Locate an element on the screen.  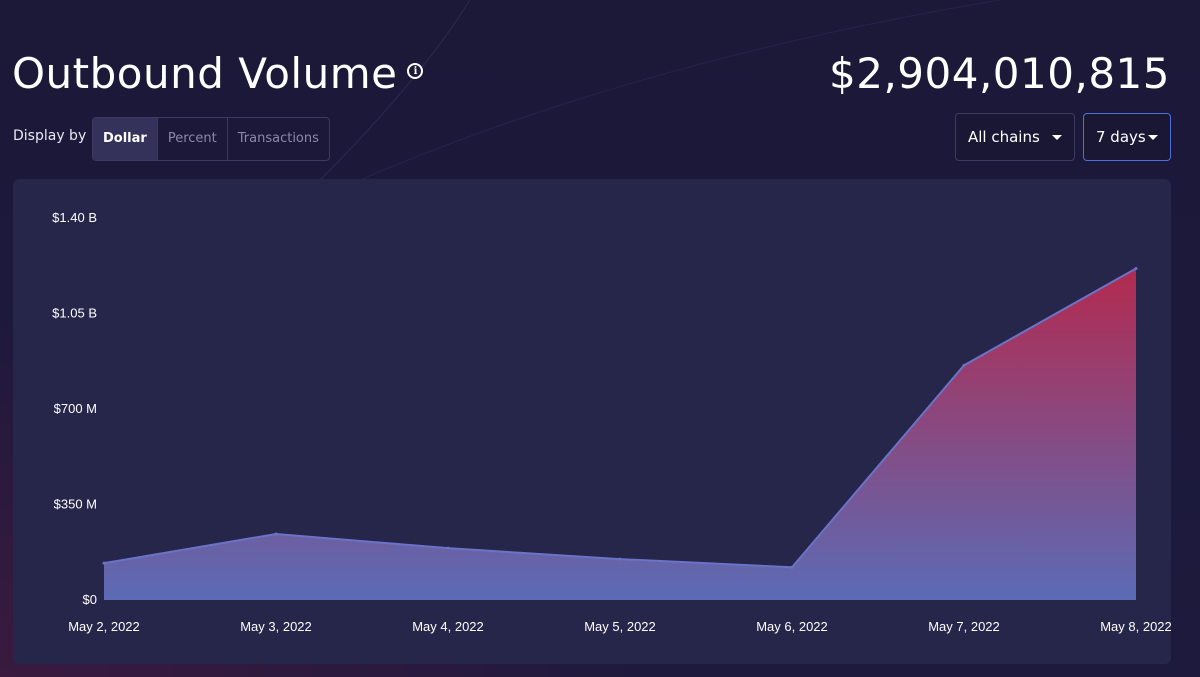
display-dollar-button: Dollar is located at coordinates (125, 139).